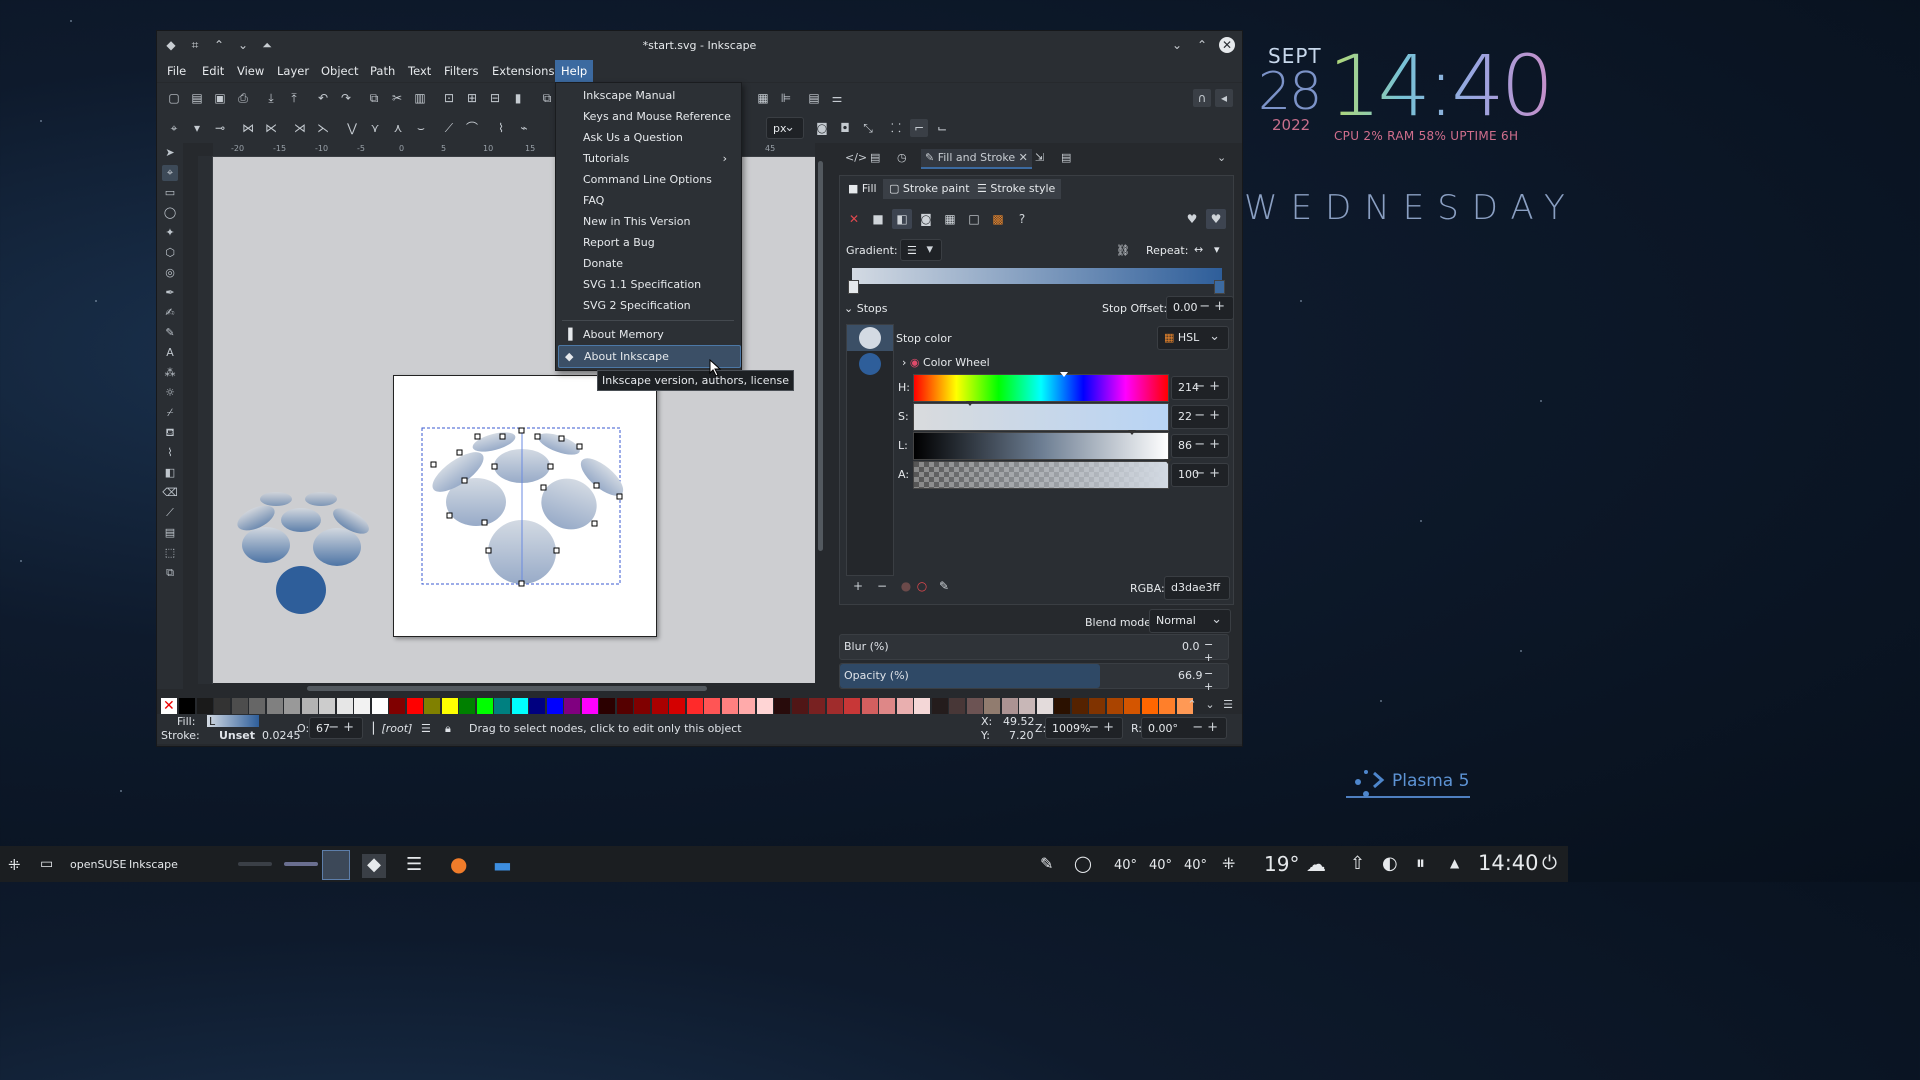 The image size is (1920, 1080). Describe the element at coordinates (1200, 446) in the screenshot. I see `lightness-spin: 86 −+` at that location.